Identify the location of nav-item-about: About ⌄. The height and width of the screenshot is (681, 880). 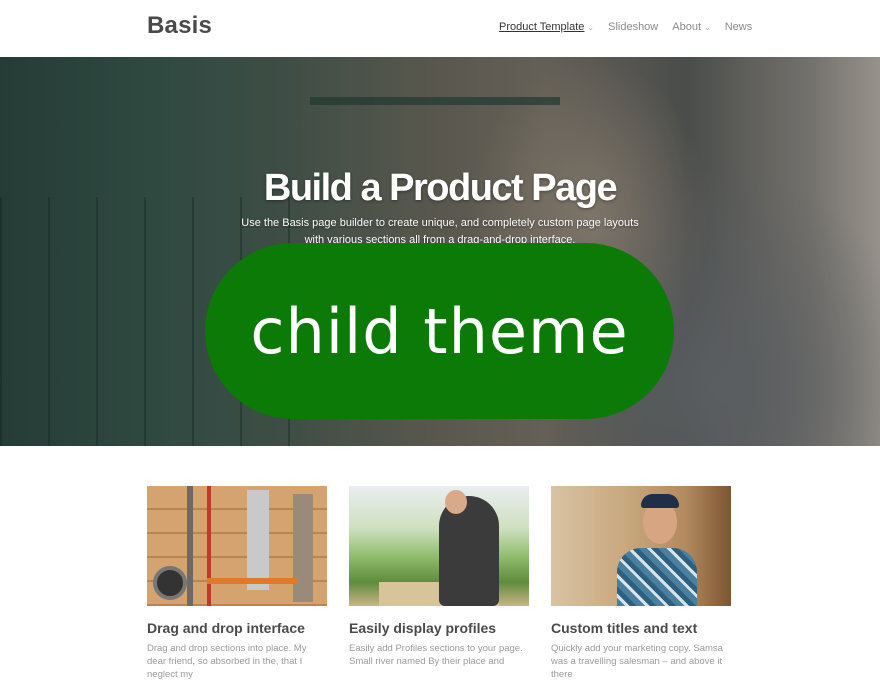
(691, 27).